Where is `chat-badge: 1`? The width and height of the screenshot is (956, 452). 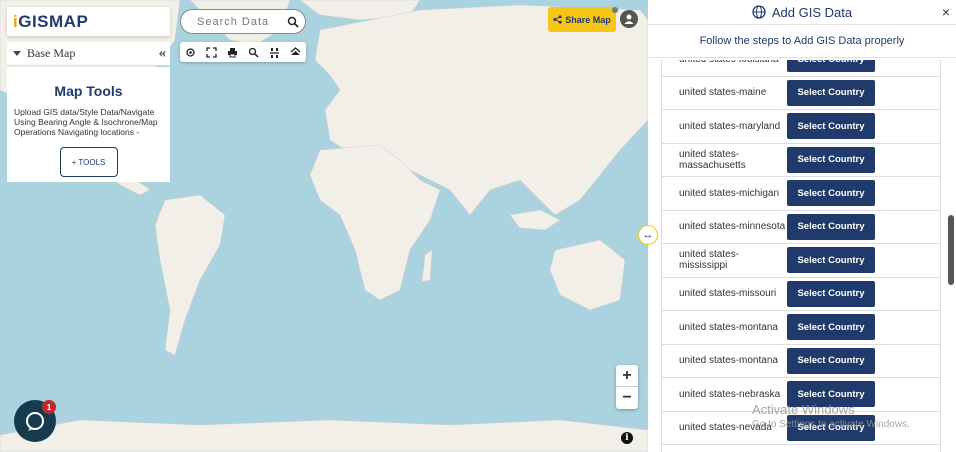
chat-badge: 1 is located at coordinates (49, 407).